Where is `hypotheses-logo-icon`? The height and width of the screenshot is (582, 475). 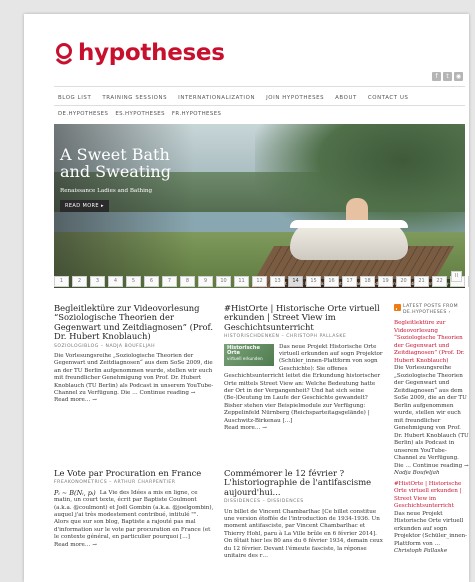
hypotheses-logo-icon is located at coordinates (64, 53).